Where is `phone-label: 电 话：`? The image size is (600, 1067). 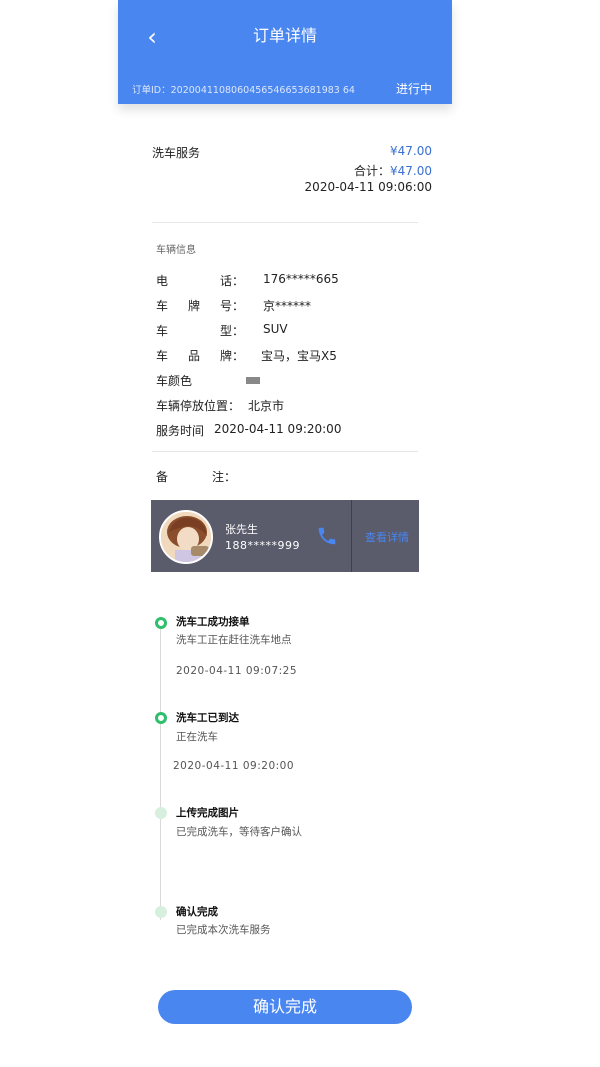 phone-label: 电 话： is located at coordinates (200, 280).